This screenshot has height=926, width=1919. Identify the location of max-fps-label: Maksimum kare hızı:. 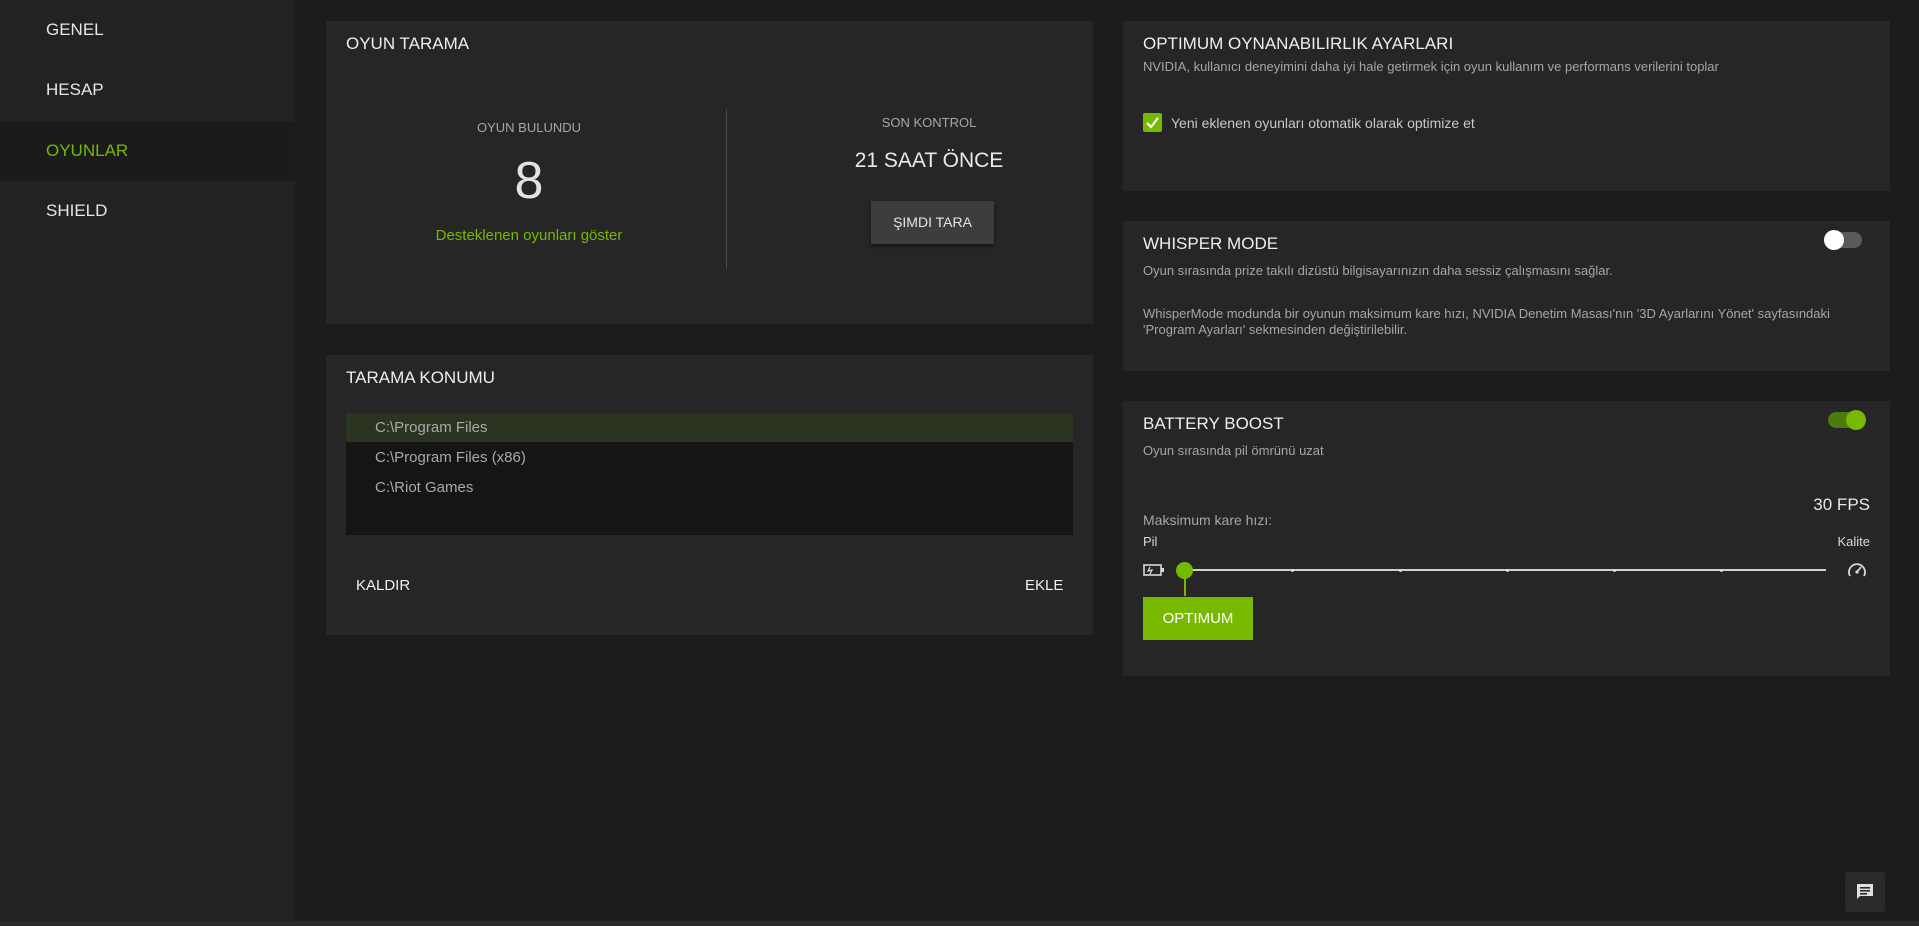
(1208, 520).